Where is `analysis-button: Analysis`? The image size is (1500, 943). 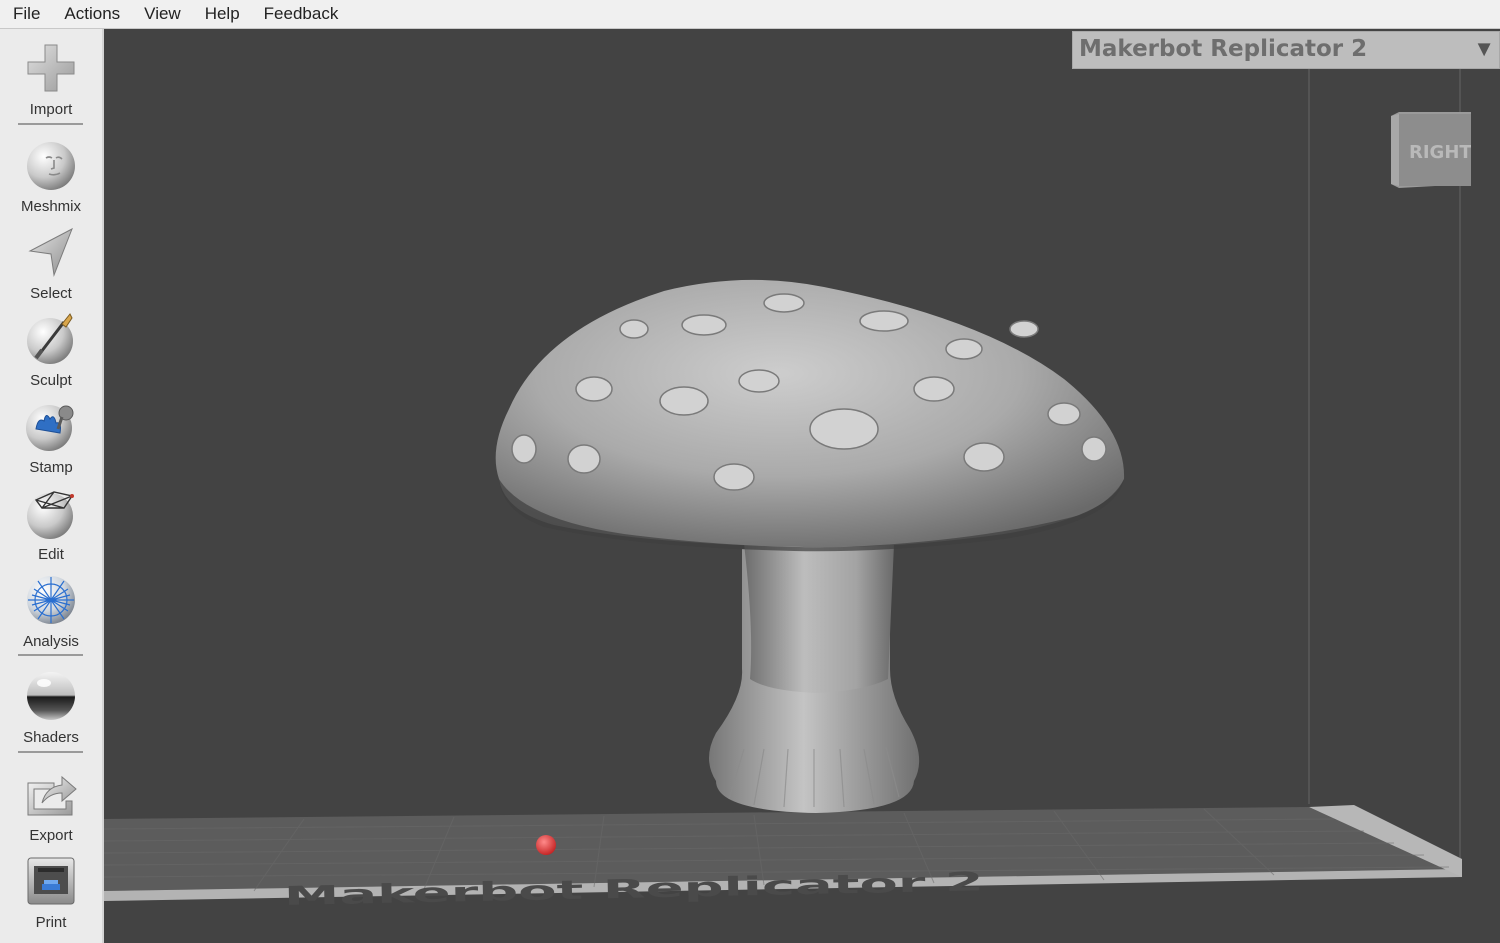
analysis-button: Analysis is located at coordinates (51, 611).